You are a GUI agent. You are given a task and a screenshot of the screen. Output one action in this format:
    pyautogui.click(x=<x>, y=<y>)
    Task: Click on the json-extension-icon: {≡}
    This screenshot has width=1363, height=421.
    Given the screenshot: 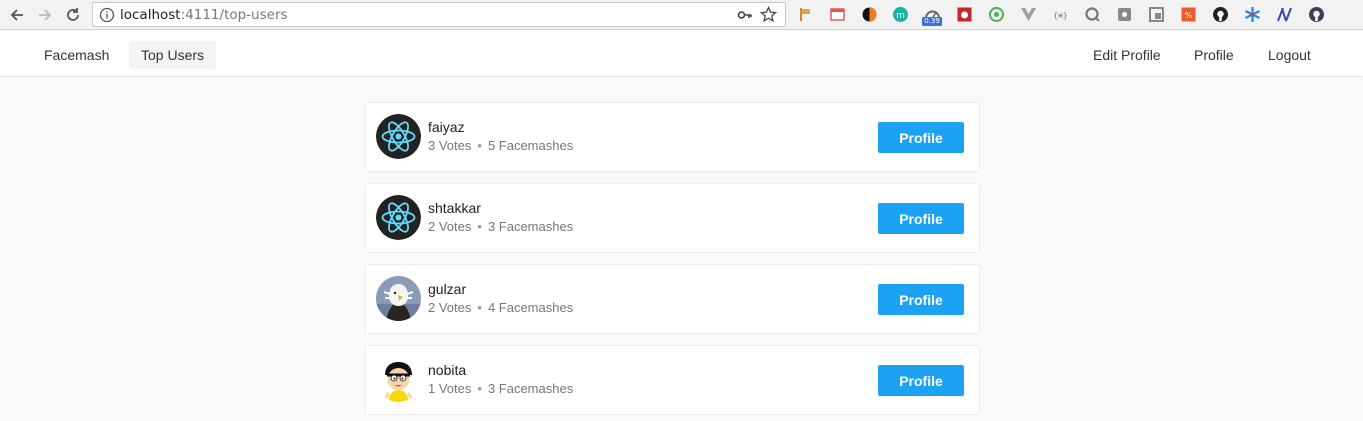 What is the action you would take?
    pyautogui.click(x=1060, y=14)
    